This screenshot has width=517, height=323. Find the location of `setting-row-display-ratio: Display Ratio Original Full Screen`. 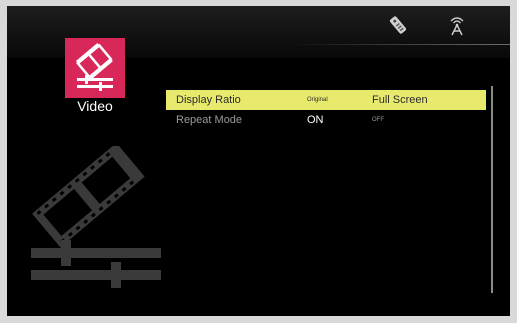

setting-row-display-ratio: Display Ratio Original Full Screen is located at coordinates (326, 100).